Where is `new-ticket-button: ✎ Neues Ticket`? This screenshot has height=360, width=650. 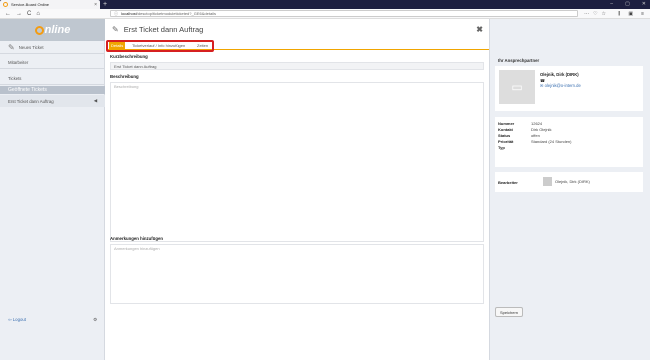 new-ticket-button: ✎ Neues Ticket is located at coordinates (52, 48).